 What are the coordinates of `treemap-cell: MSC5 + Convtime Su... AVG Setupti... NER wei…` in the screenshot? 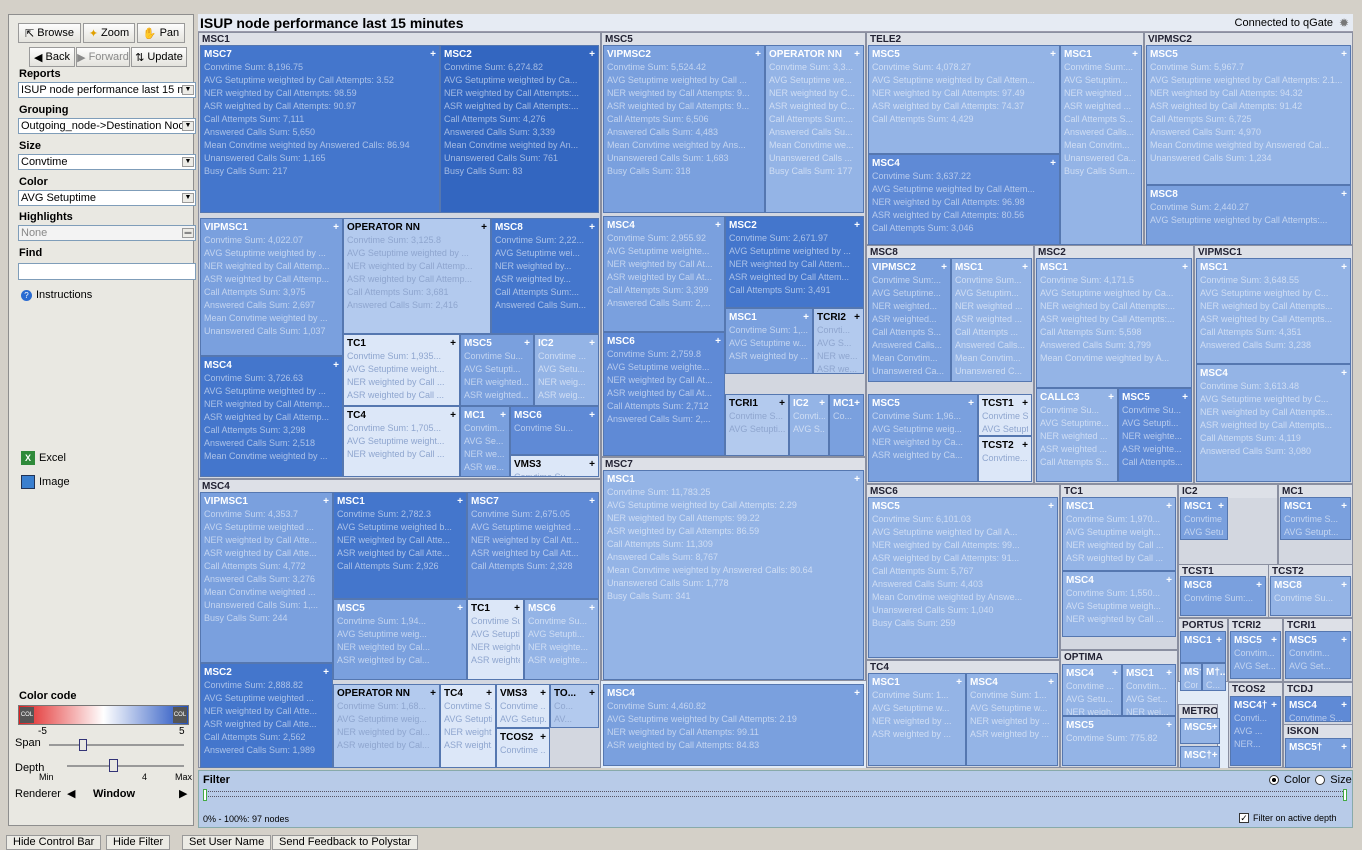 It's located at (1155, 435).